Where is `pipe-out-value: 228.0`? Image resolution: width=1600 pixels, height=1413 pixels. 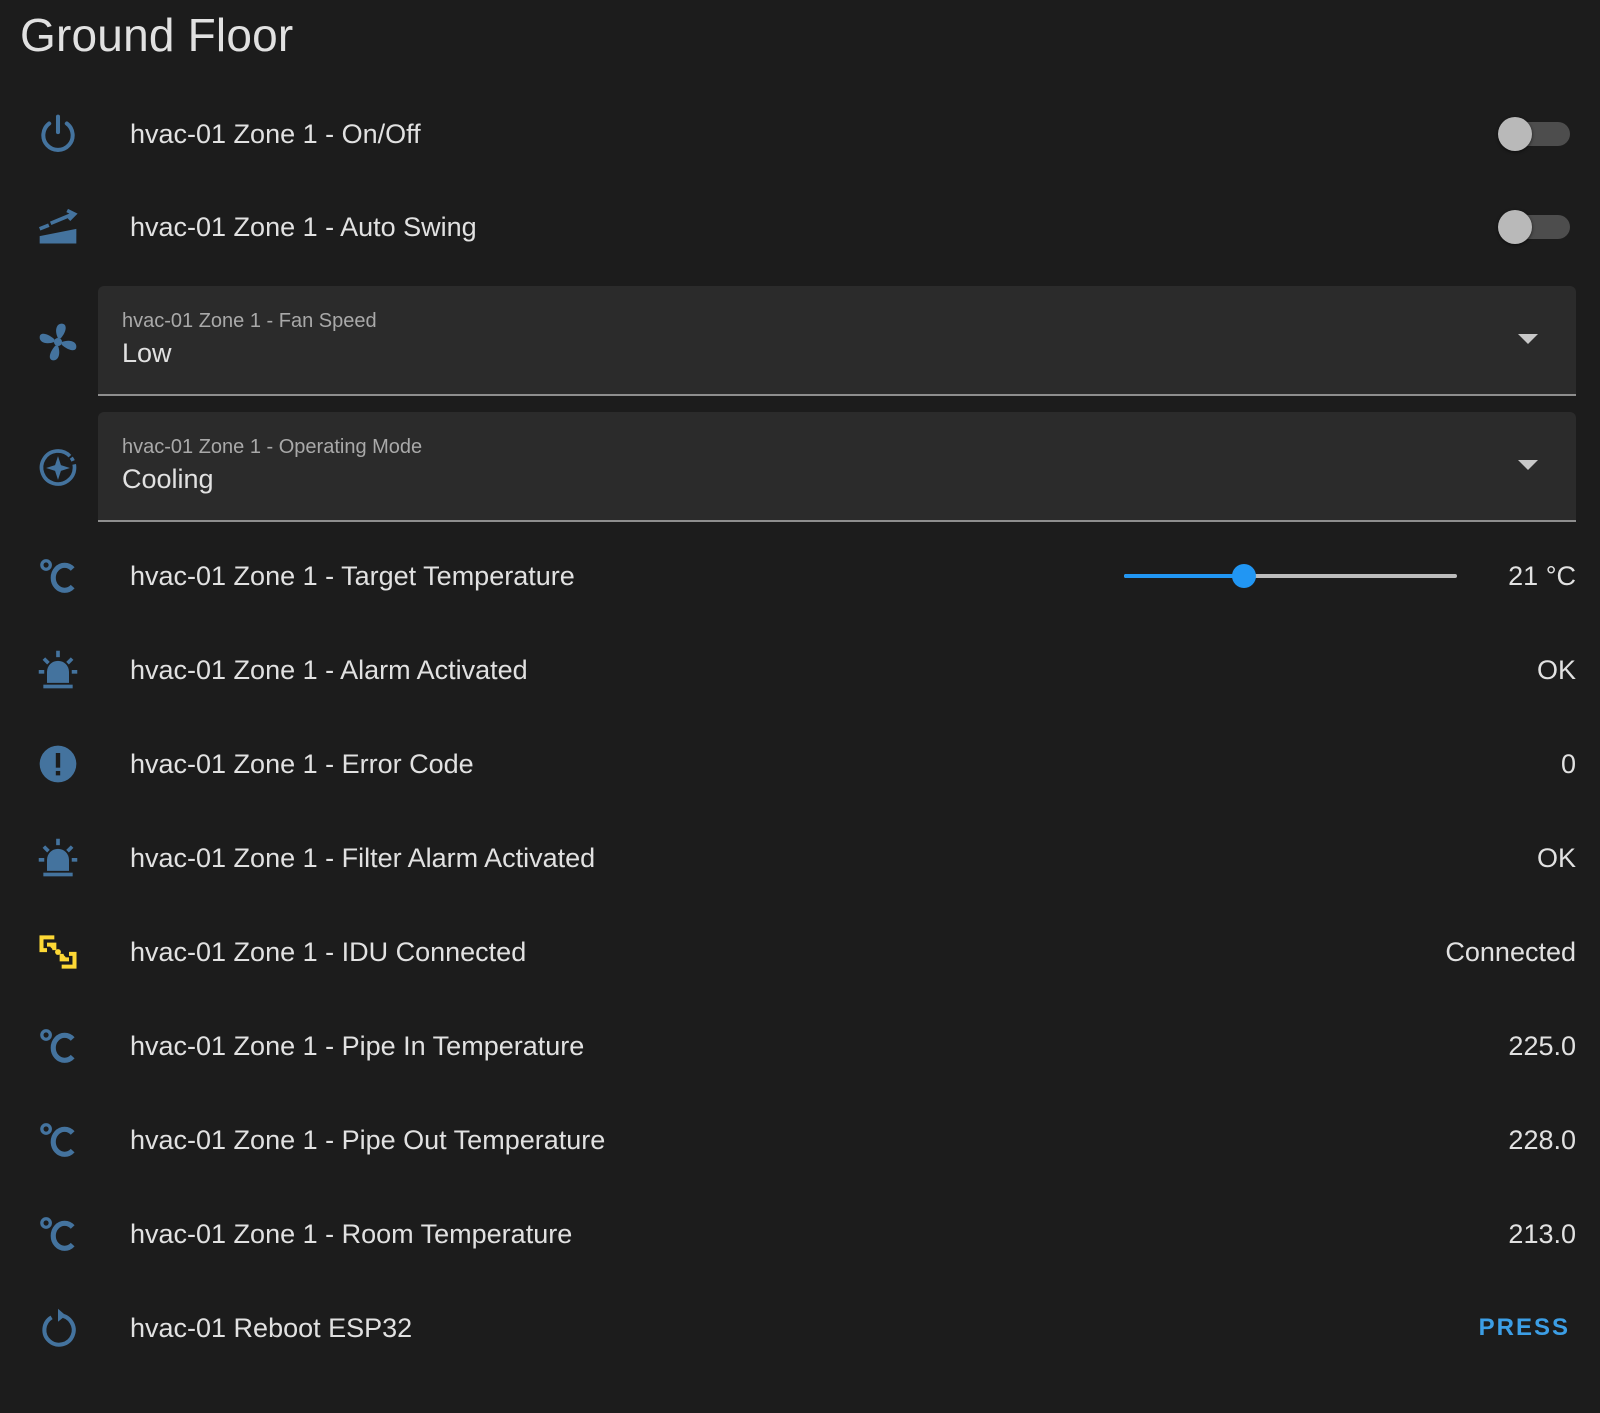 pipe-out-value: 228.0 is located at coordinates (1542, 1140).